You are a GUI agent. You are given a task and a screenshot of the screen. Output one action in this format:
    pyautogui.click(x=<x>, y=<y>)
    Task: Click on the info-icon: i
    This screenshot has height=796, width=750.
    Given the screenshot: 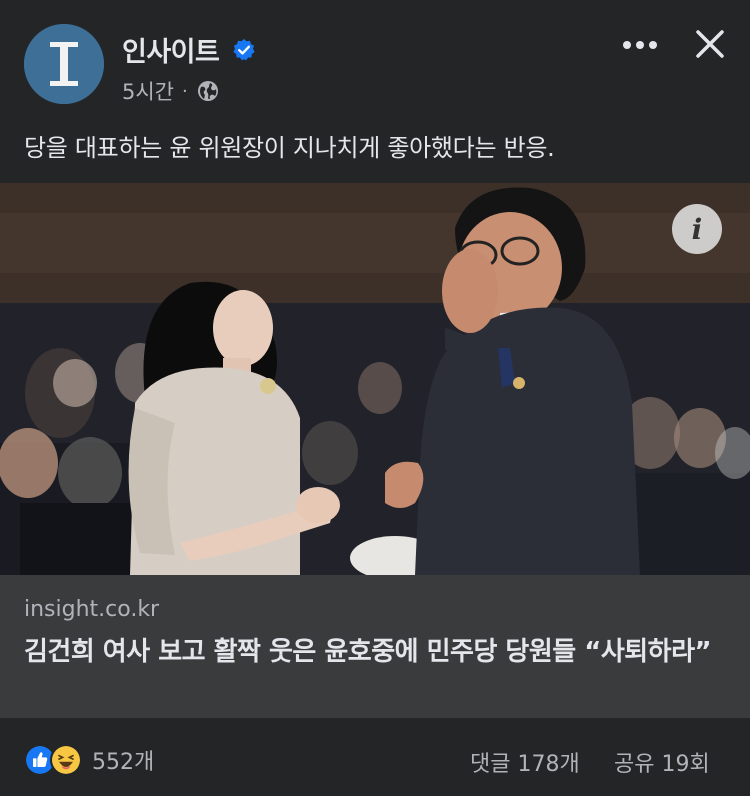 What is the action you would take?
    pyautogui.click(x=697, y=229)
    